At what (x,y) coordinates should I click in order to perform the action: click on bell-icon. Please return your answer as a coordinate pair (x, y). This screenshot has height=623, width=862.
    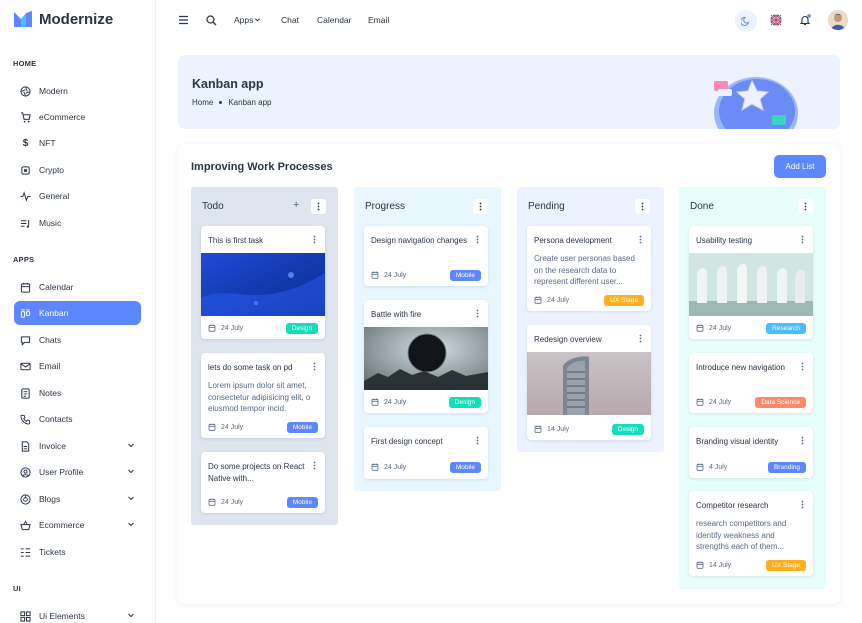
    Looking at the image, I should click on (805, 20).